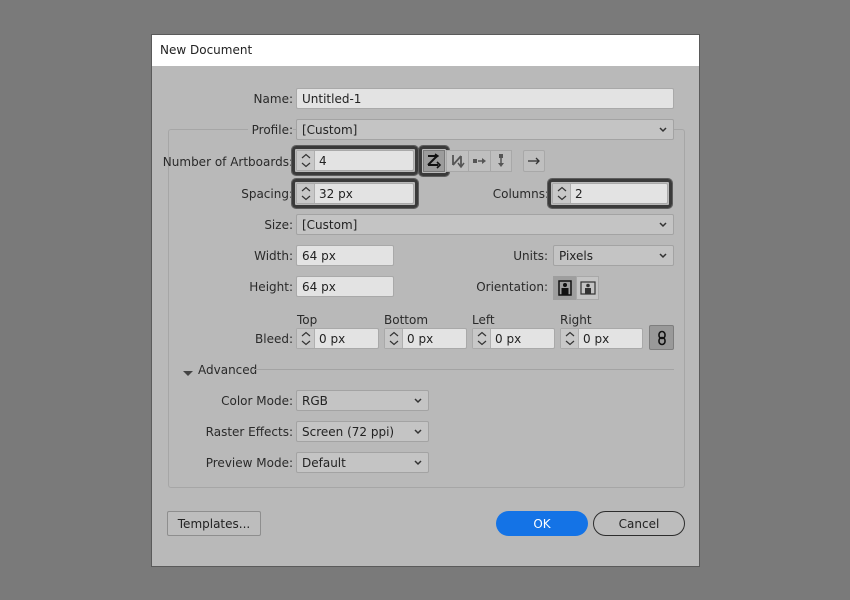 Image resolution: width=850 pixels, height=600 pixels. I want to click on right-to-left-button, so click(534, 161).